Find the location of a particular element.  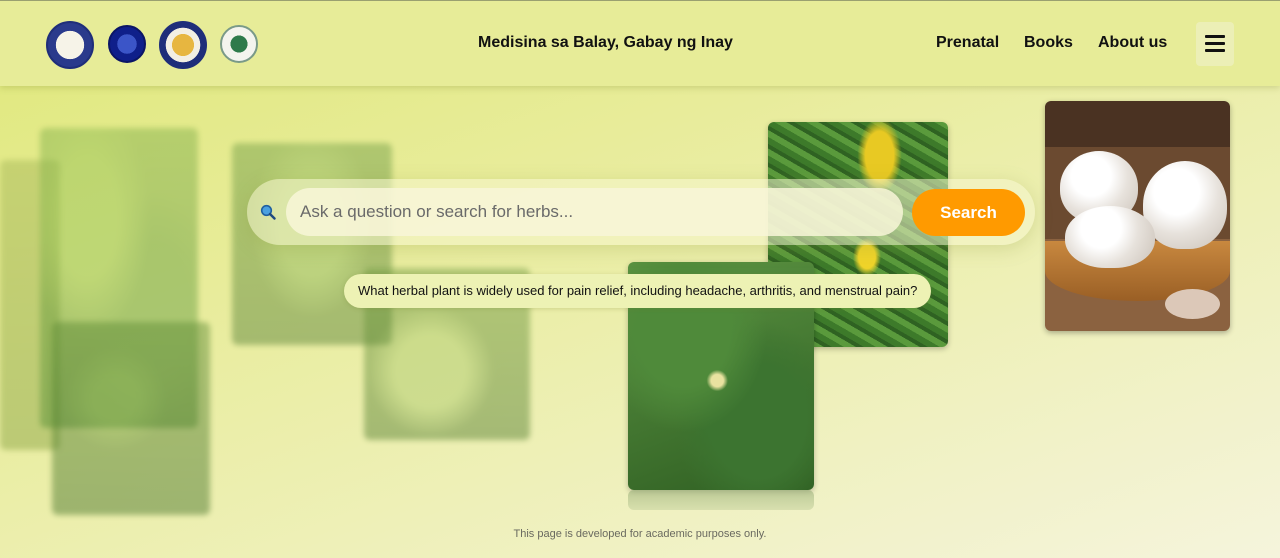

hamburger-menu-button is located at coordinates (1215, 44).